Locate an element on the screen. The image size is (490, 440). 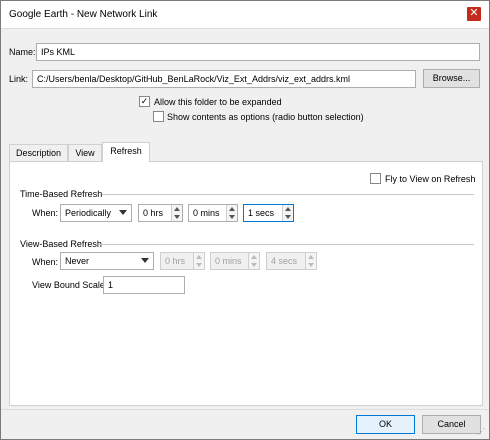
view-when-value: Never is located at coordinates (77, 261).